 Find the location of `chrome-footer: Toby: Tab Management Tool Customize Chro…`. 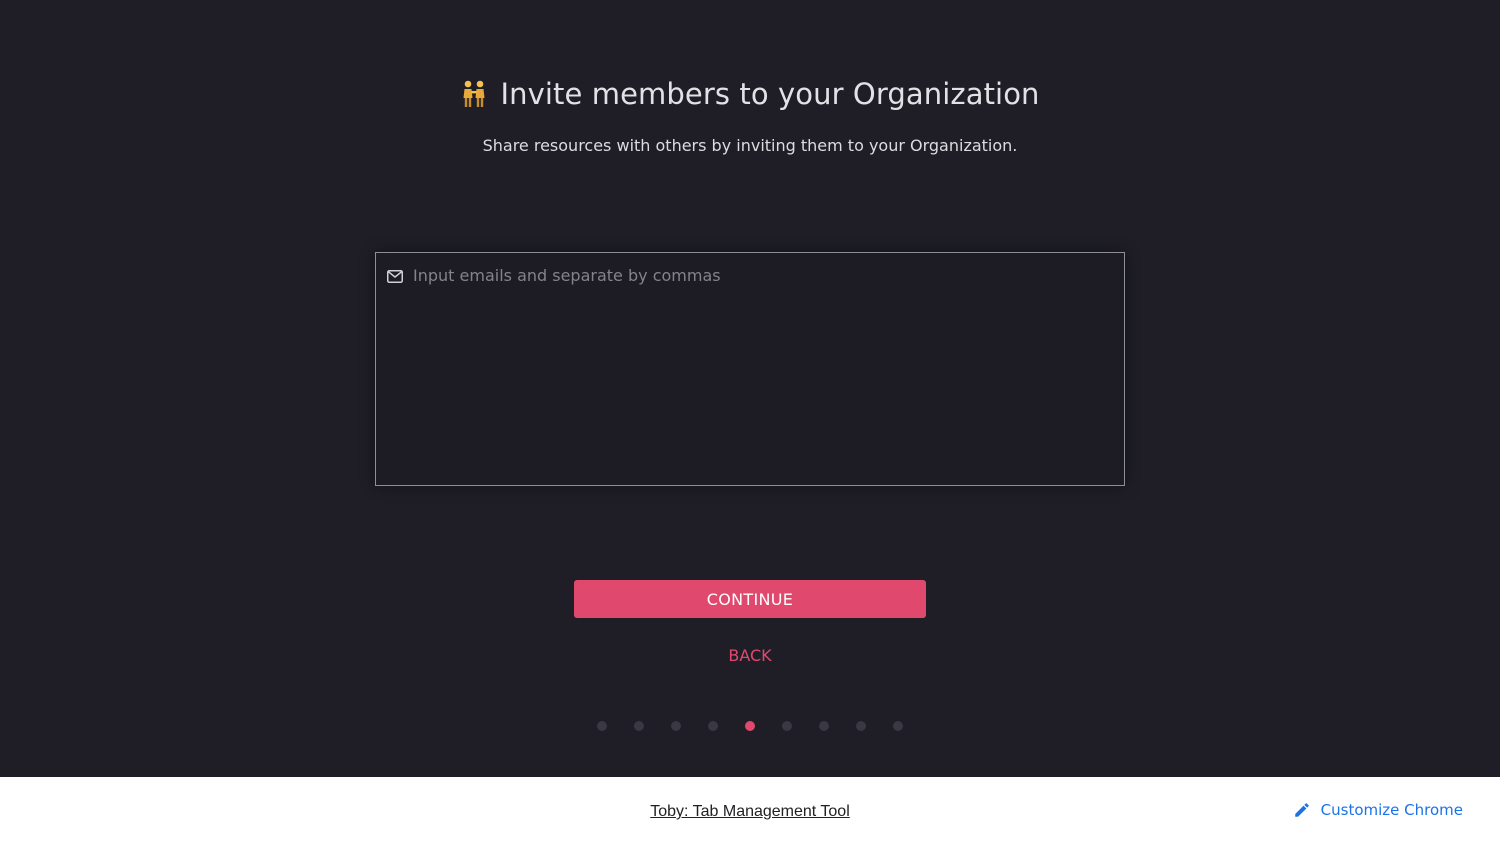

chrome-footer: Toby: Tab Management Tool Customize Chro… is located at coordinates (750, 810).